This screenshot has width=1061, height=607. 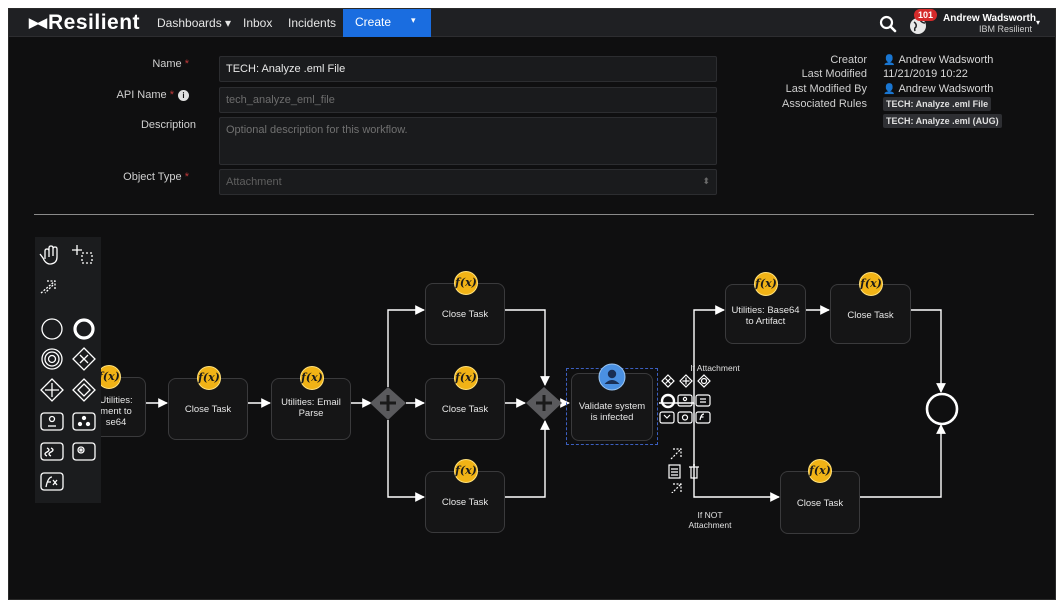 What do you see at coordinates (141, 95) in the screenshot?
I see `api-name-label-text: API Name` at bounding box center [141, 95].